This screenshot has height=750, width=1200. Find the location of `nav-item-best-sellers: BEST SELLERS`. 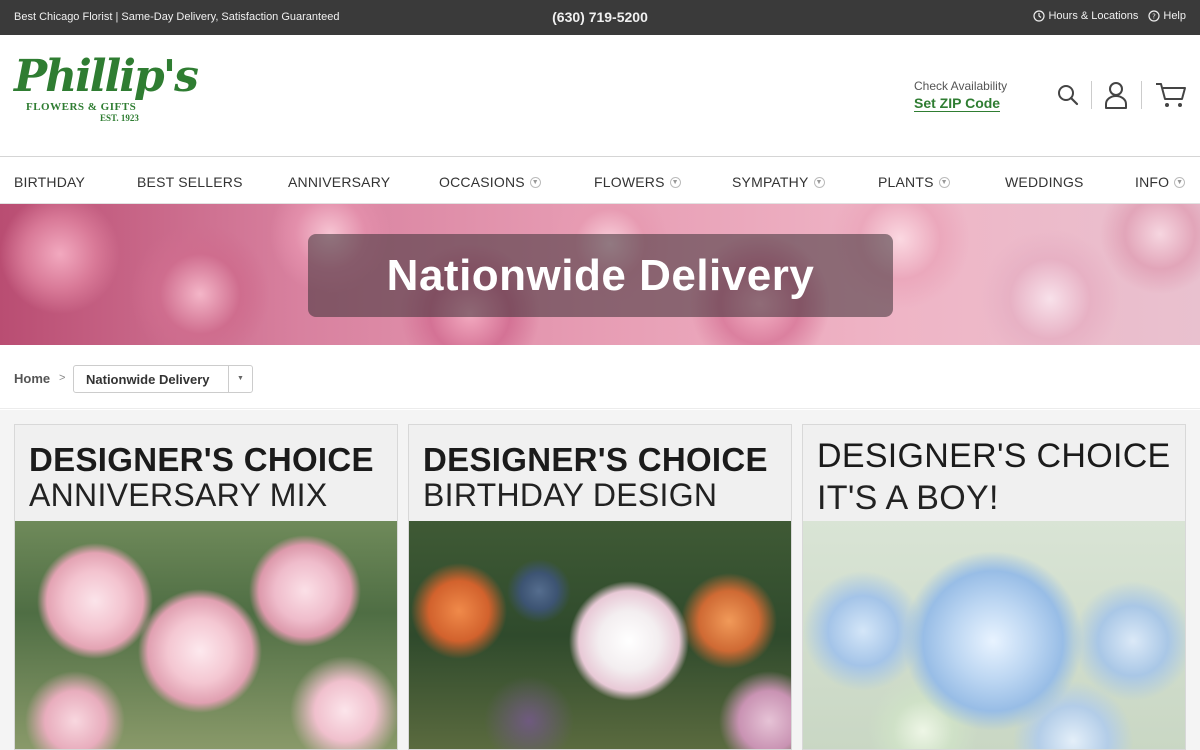

nav-item-best-sellers: BEST SELLERS is located at coordinates (190, 182).